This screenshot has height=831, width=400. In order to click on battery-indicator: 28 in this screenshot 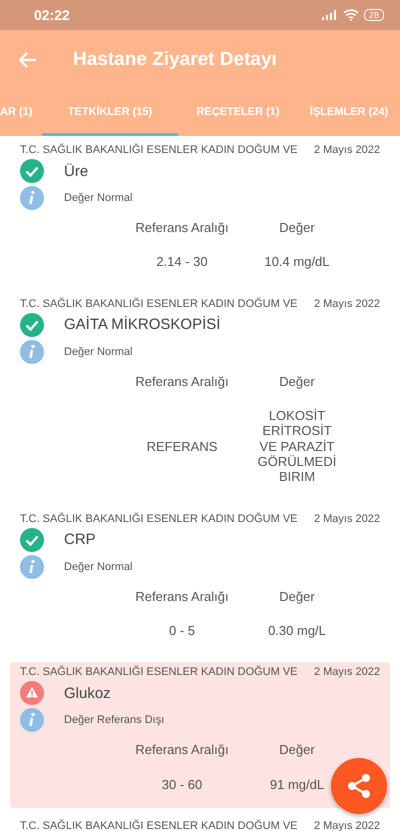, I will do `click(374, 15)`.